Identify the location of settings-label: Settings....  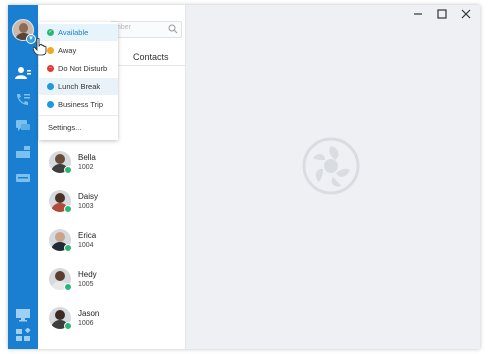
(65, 127).